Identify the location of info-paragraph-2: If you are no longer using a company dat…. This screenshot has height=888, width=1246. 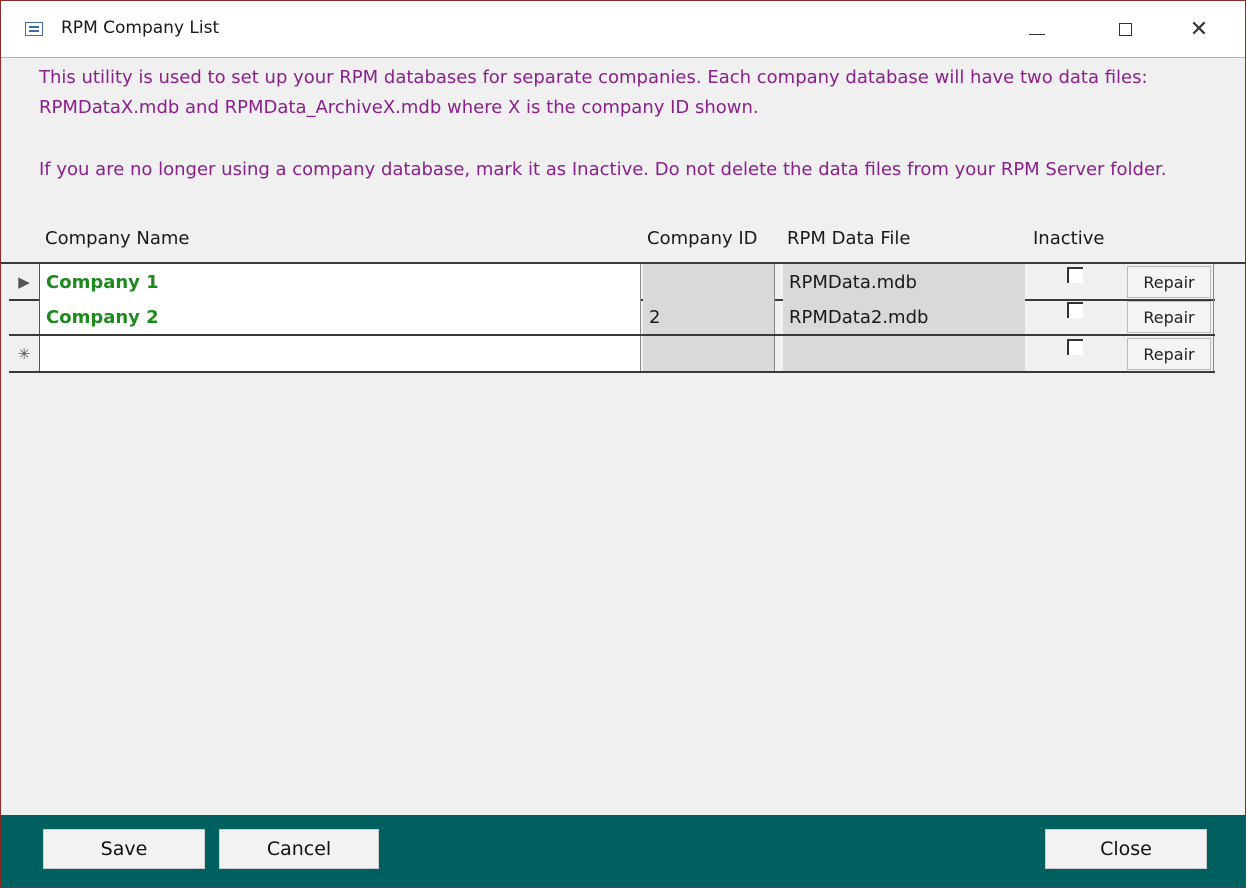
(603, 169).